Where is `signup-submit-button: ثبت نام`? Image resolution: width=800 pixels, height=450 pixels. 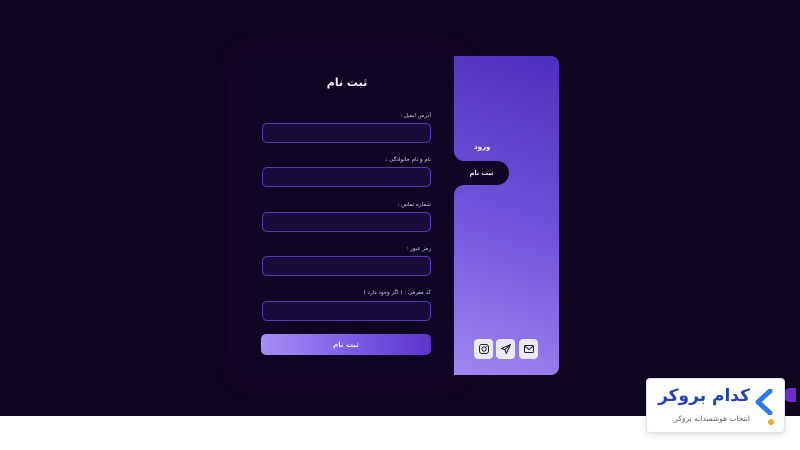
signup-submit-button: ثبت نام is located at coordinates (346, 344).